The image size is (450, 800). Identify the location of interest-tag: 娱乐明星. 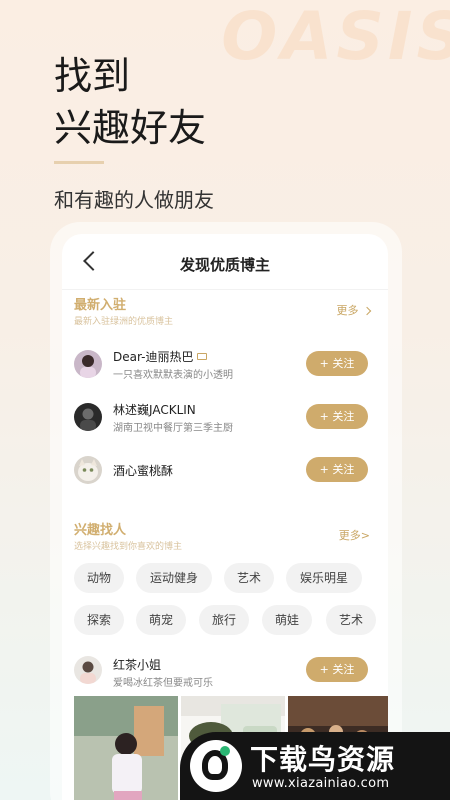
(324, 578).